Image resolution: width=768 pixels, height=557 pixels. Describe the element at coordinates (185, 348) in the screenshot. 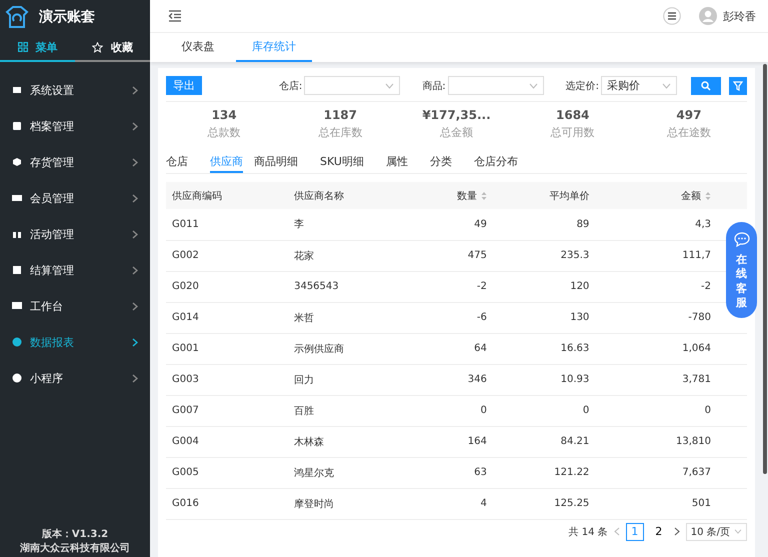

I see `table-cell: G001` at that location.